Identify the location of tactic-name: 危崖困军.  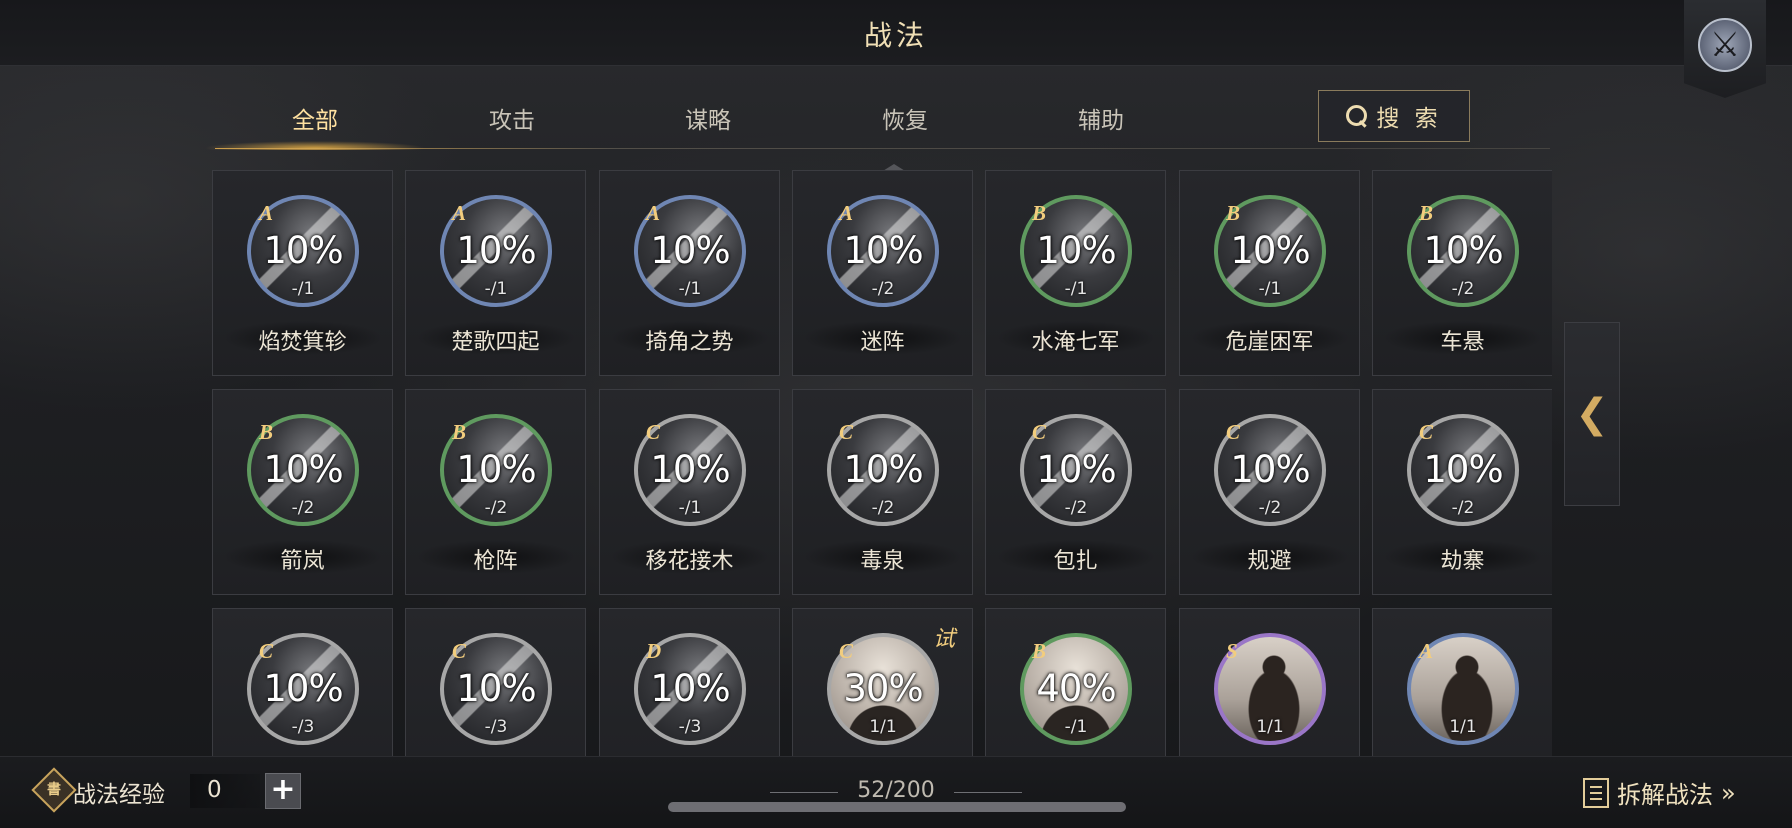
(1269, 342).